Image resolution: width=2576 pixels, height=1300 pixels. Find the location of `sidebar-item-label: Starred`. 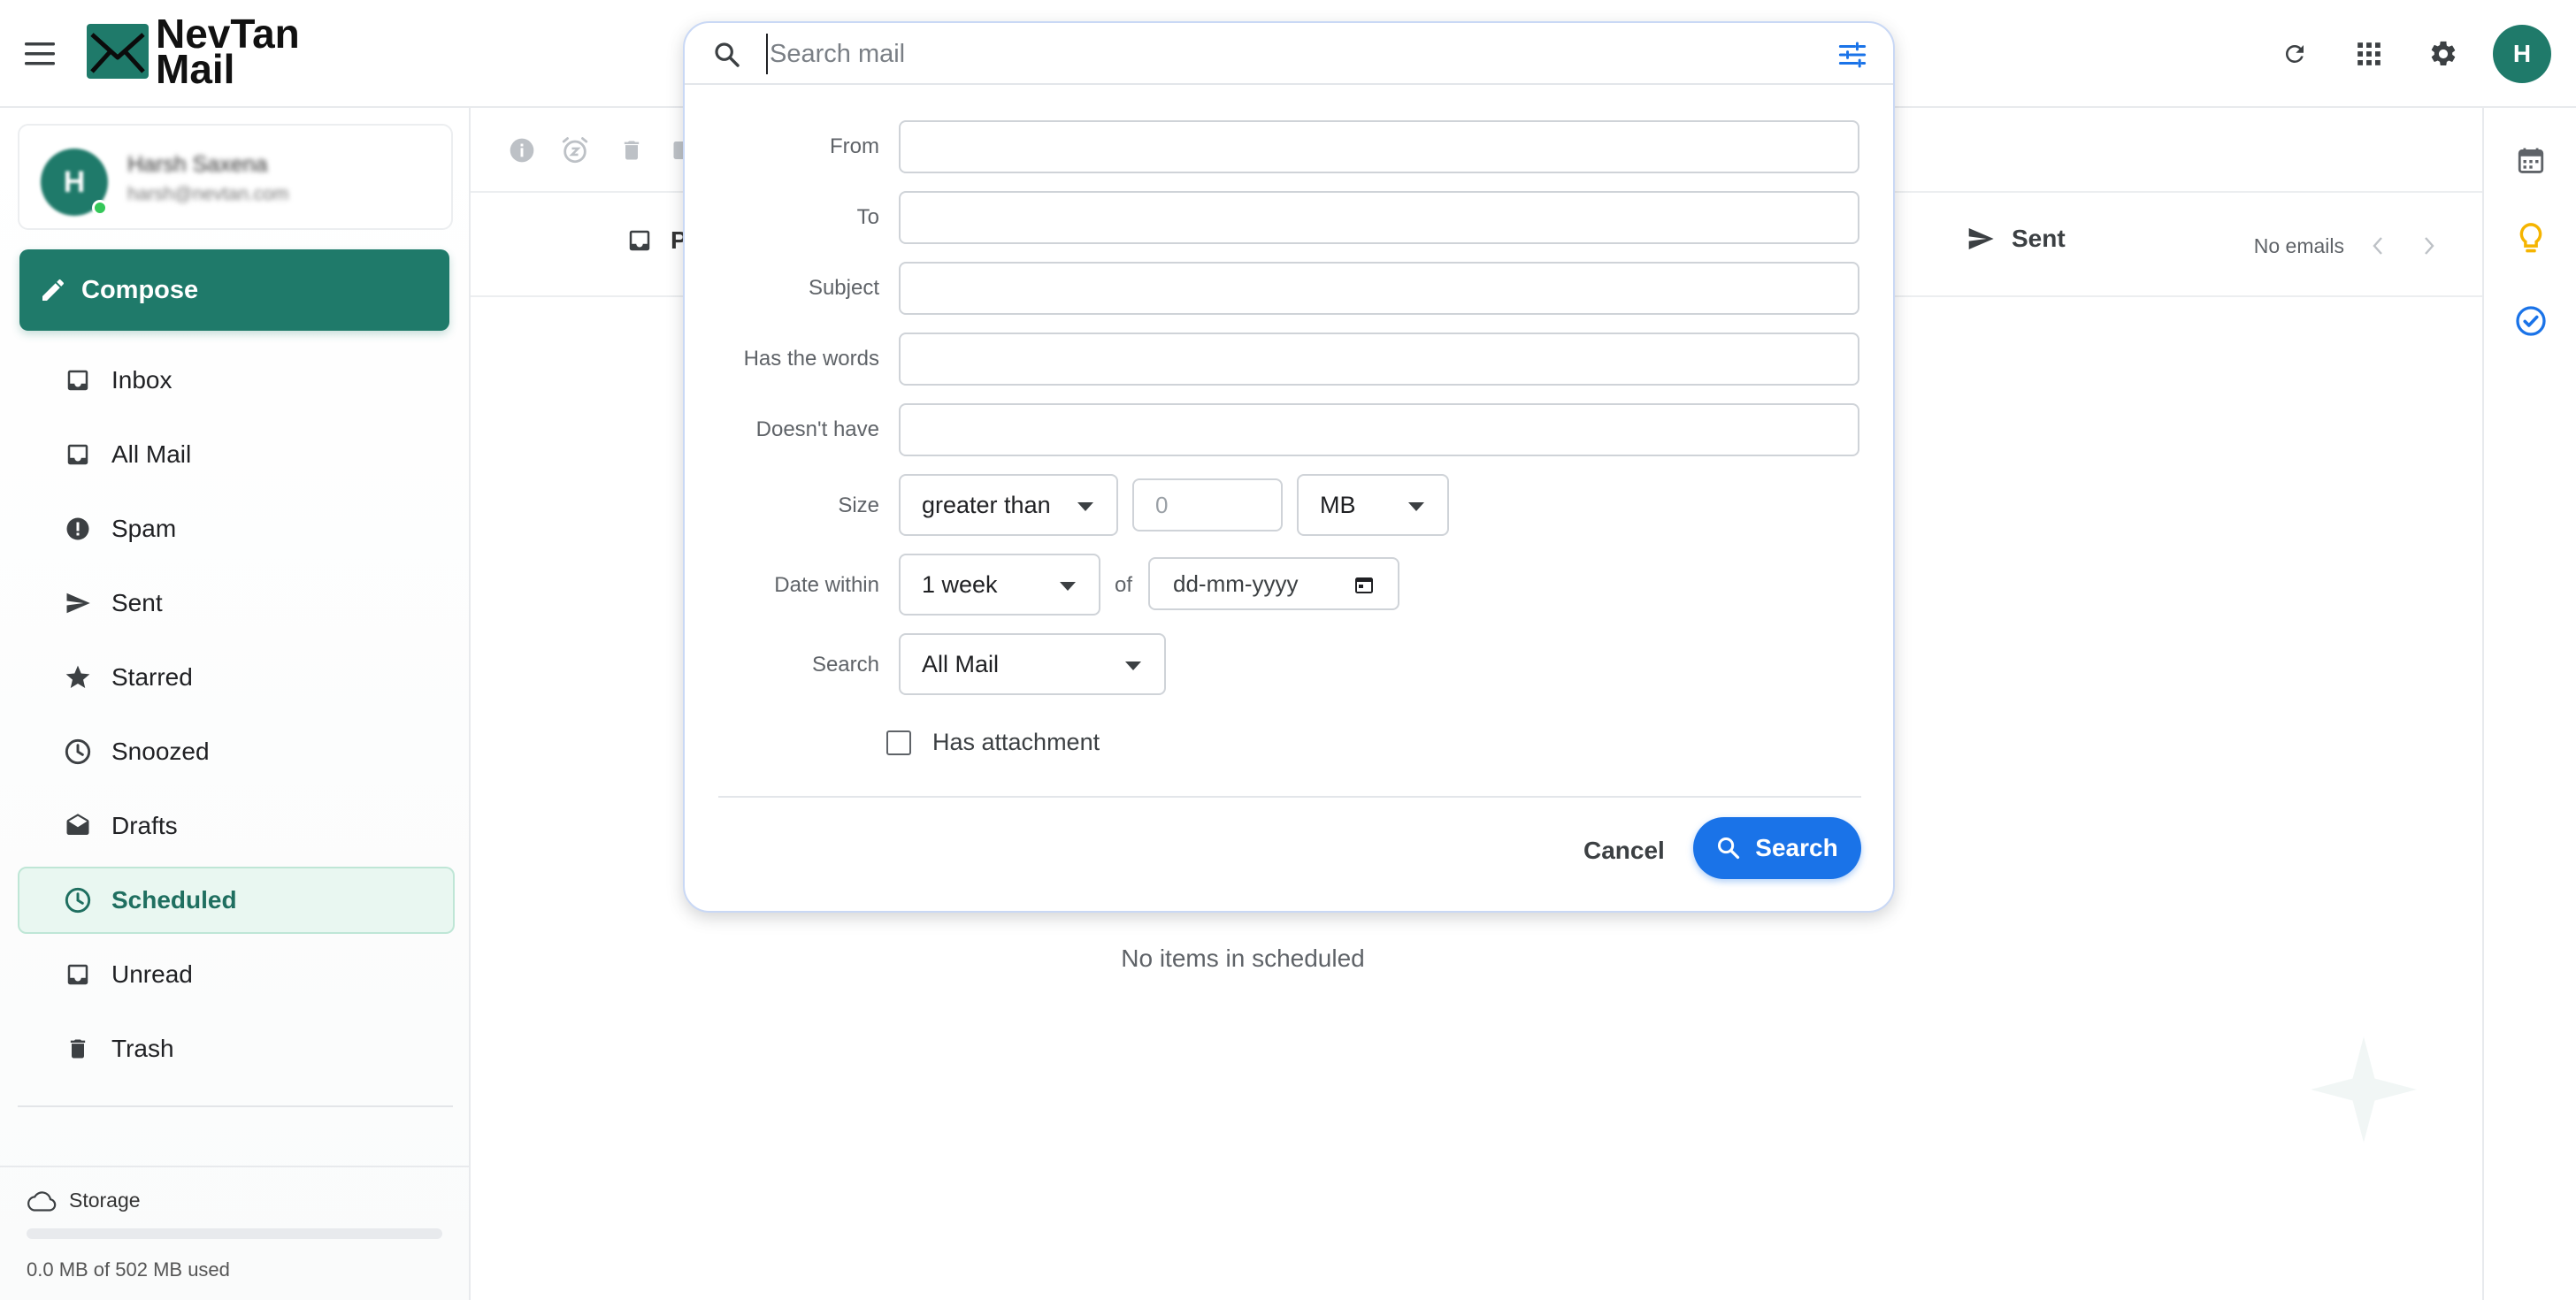

sidebar-item-label: Starred is located at coordinates (152, 677).